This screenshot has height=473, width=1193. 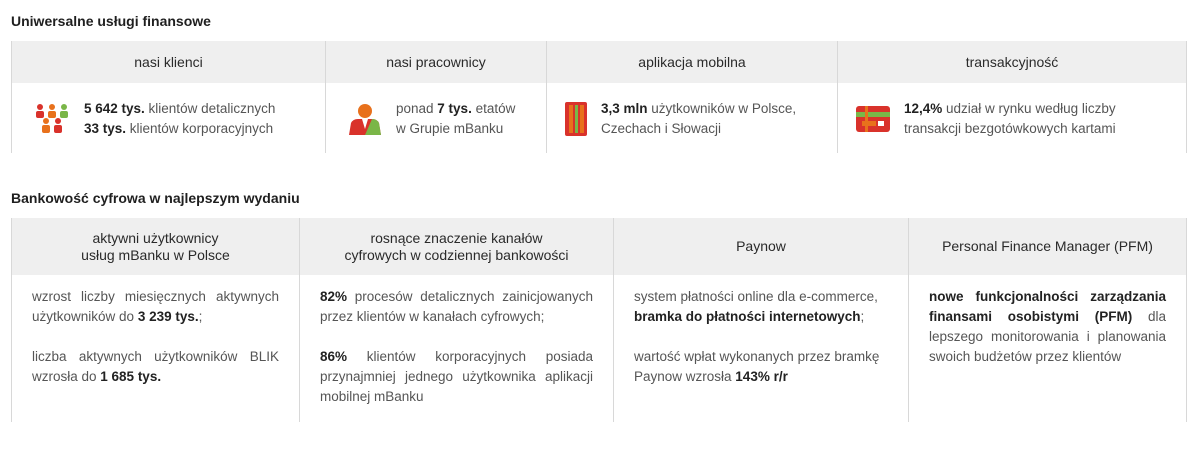 What do you see at coordinates (1047, 246) in the screenshot?
I see `col-header: Personal Finance Manager (PFM)` at bounding box center [1047, 246].